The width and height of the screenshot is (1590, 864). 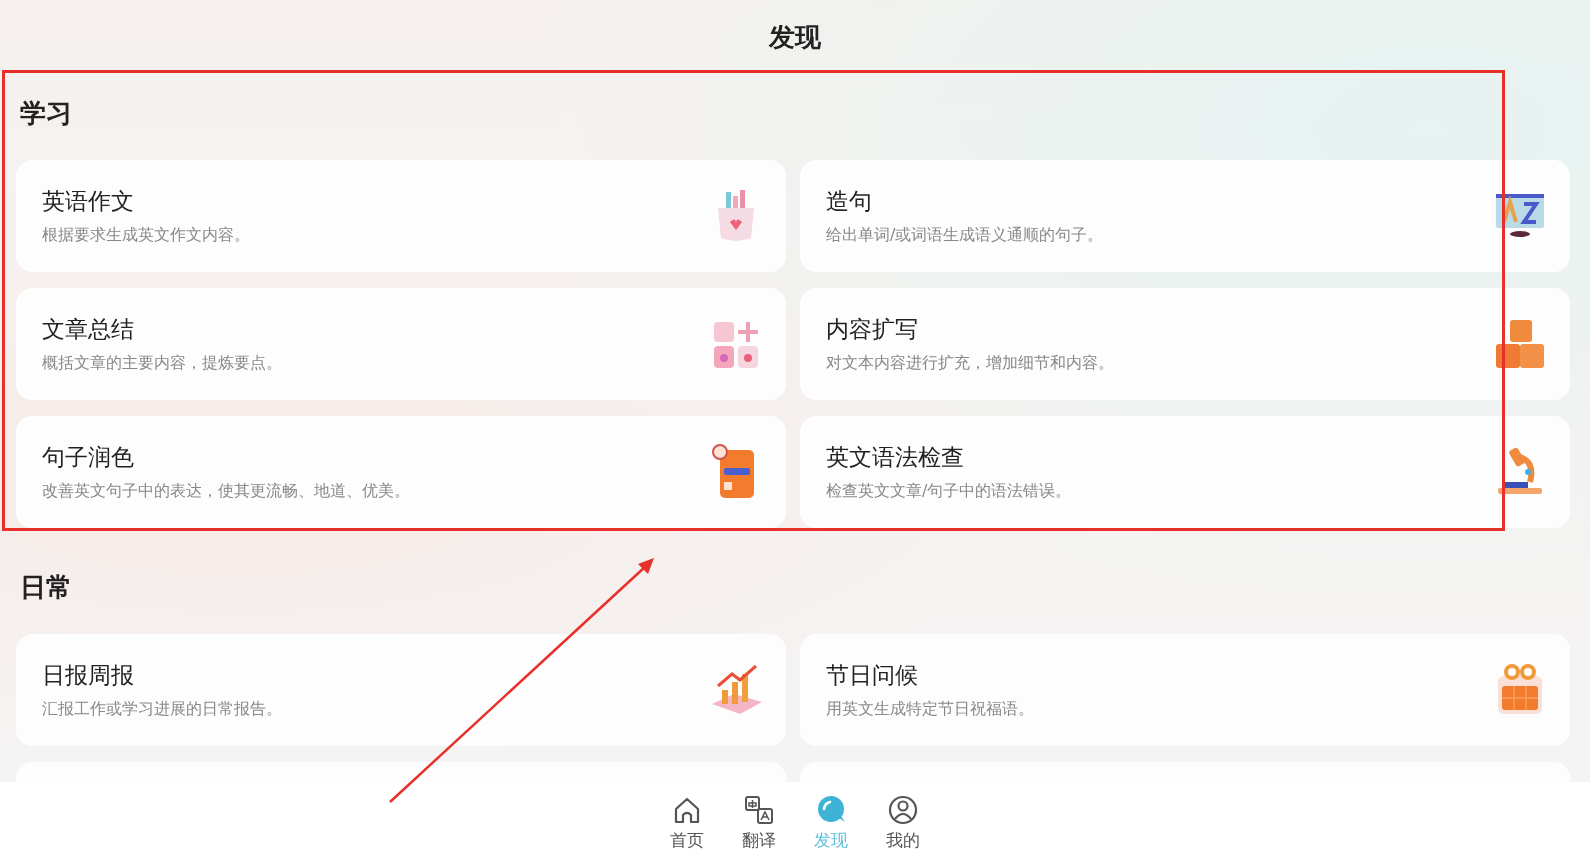 I want to click on card-title: 日报周报, so click(x=88, y=675).